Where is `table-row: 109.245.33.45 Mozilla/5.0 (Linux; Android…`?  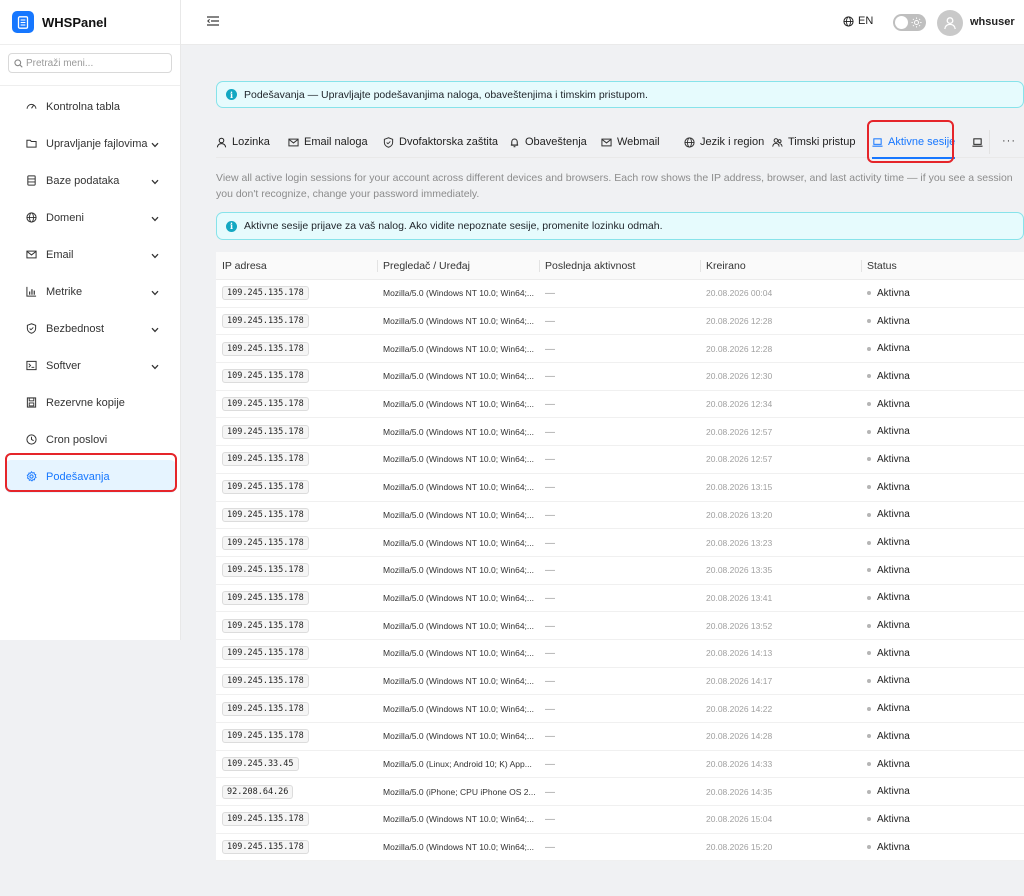 table-row: 109.245.33.45 Mozilla/5.0 (Linux; Android… is located at coordinates (620, 765).